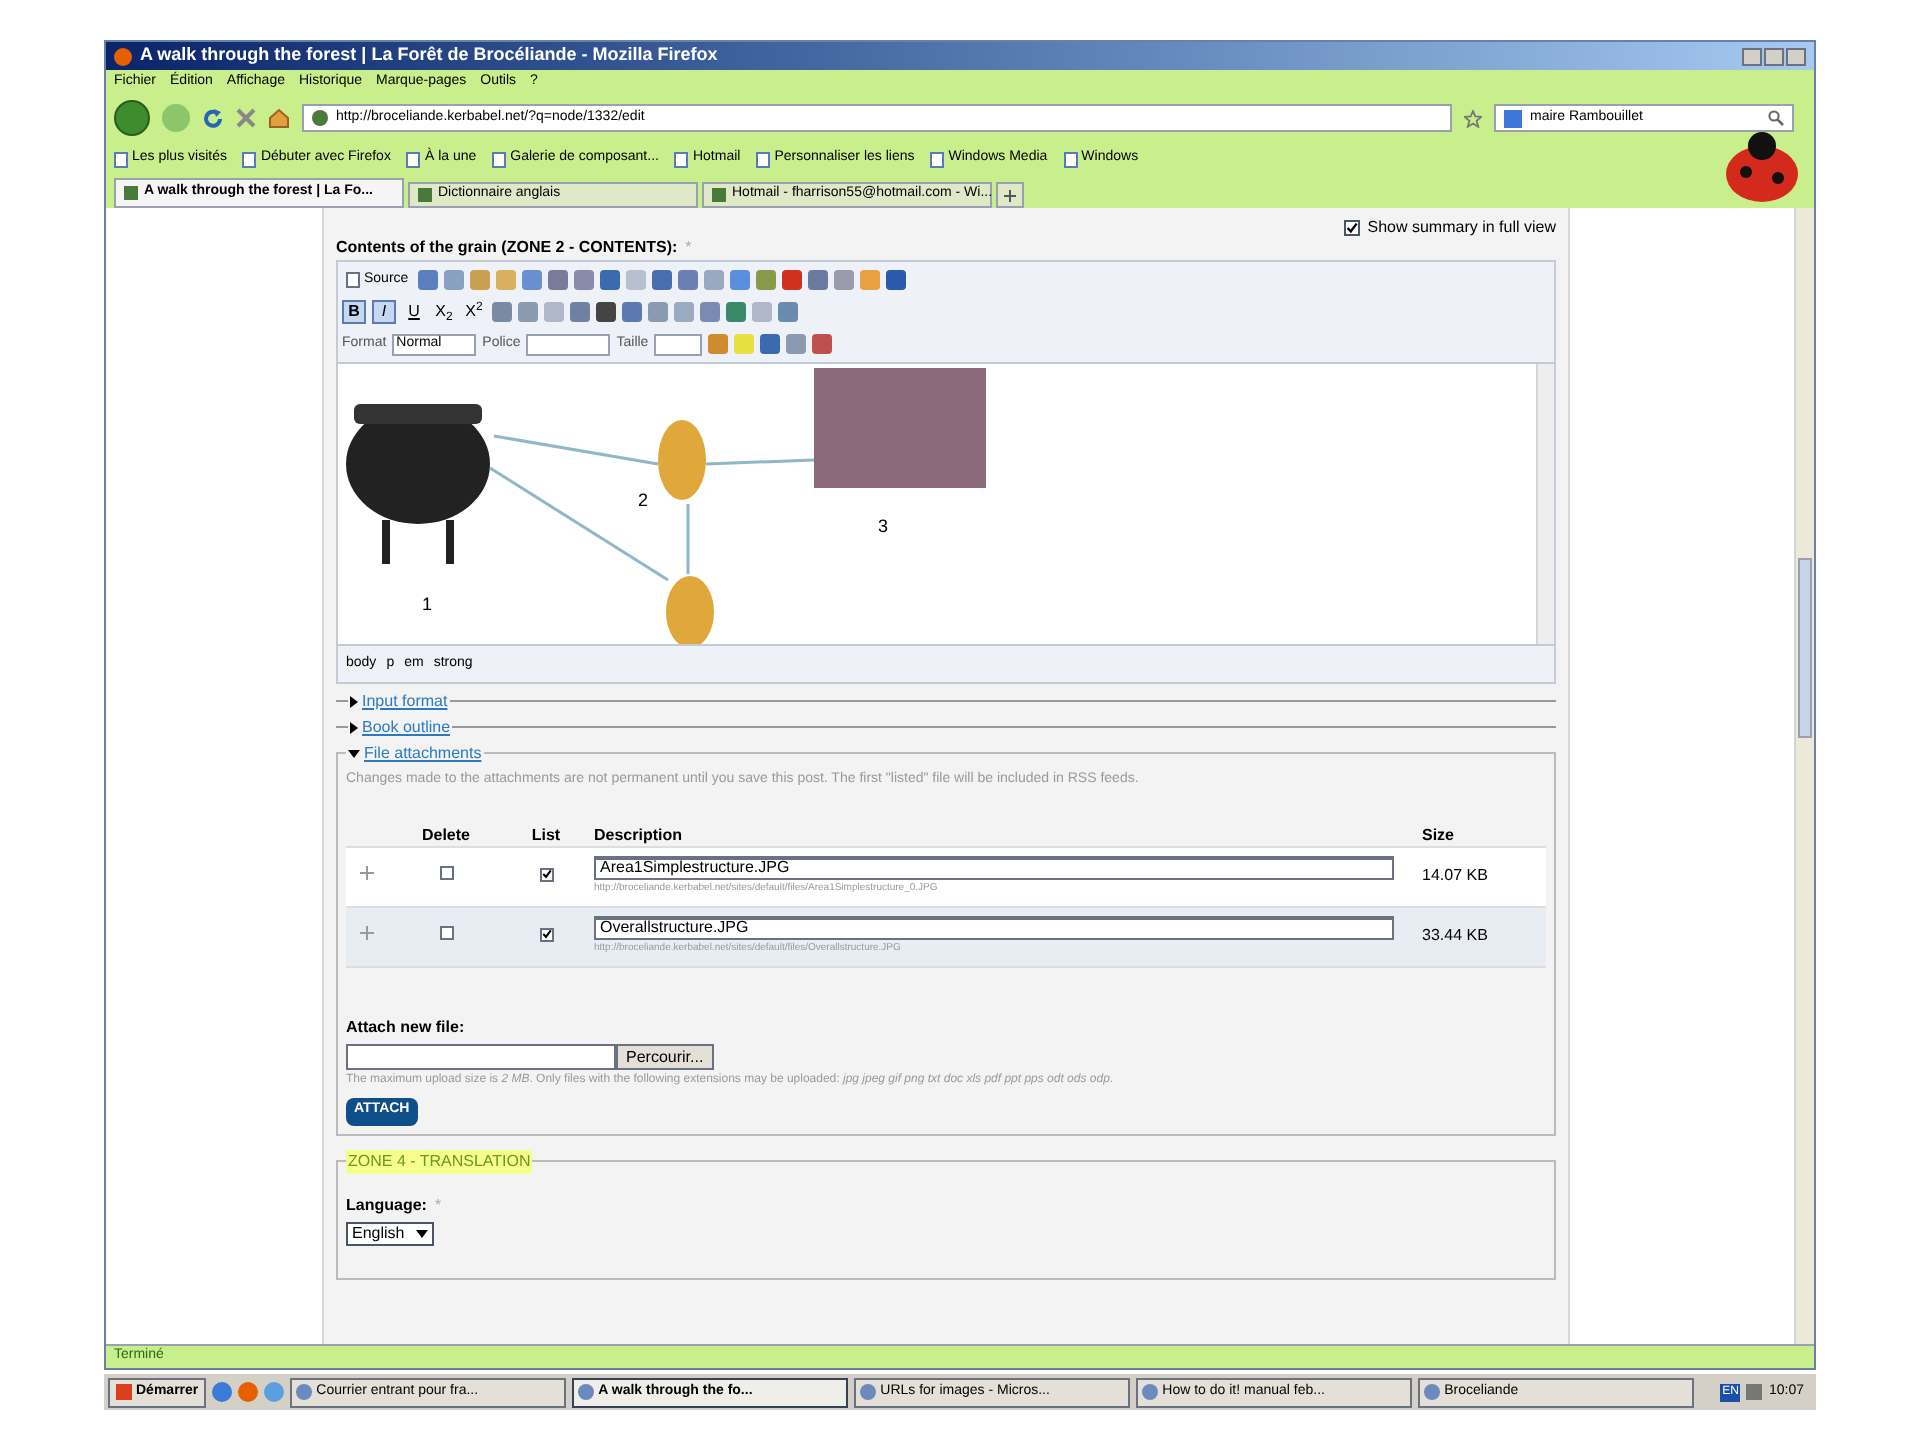  What do you see at coordinates (414, 312) in the screenshot?
I see `format-button: U` at bounding box center [414, 312].